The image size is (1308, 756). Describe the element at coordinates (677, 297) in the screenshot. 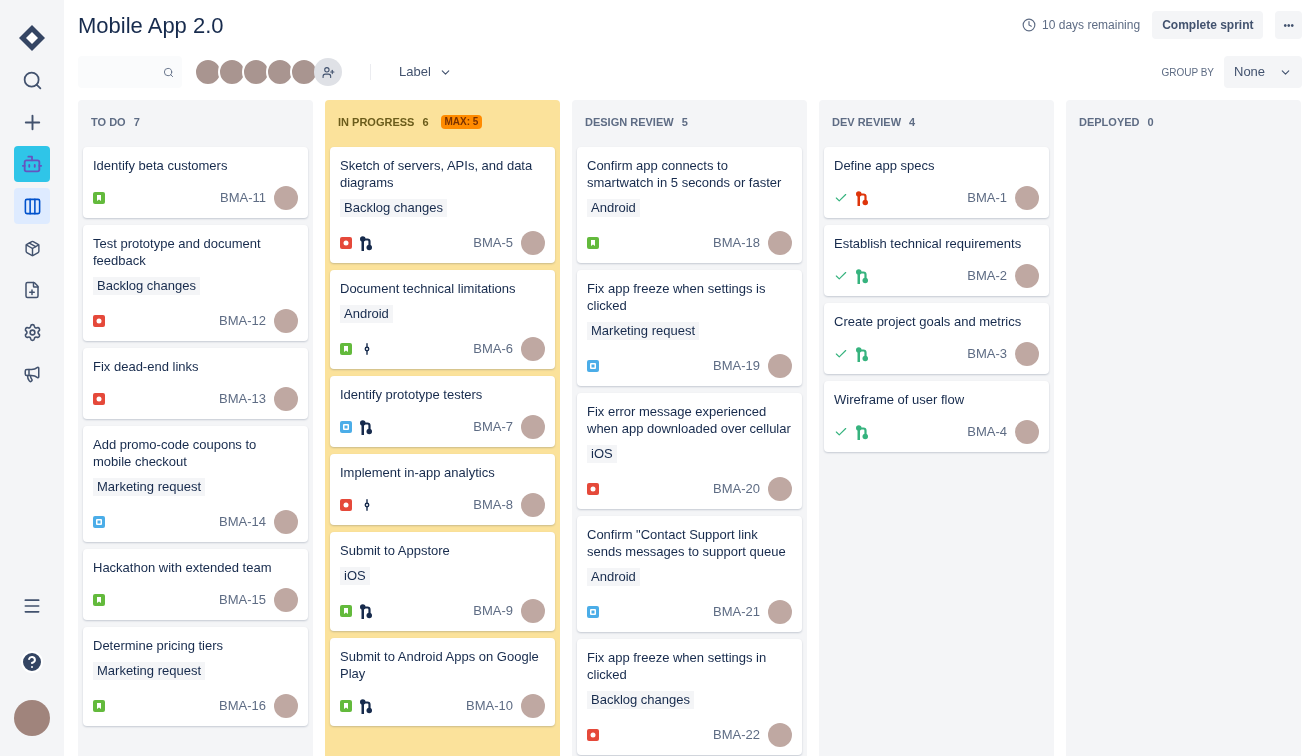

I see `issue-title: Fix app freeze when settings is clicked` at that location.